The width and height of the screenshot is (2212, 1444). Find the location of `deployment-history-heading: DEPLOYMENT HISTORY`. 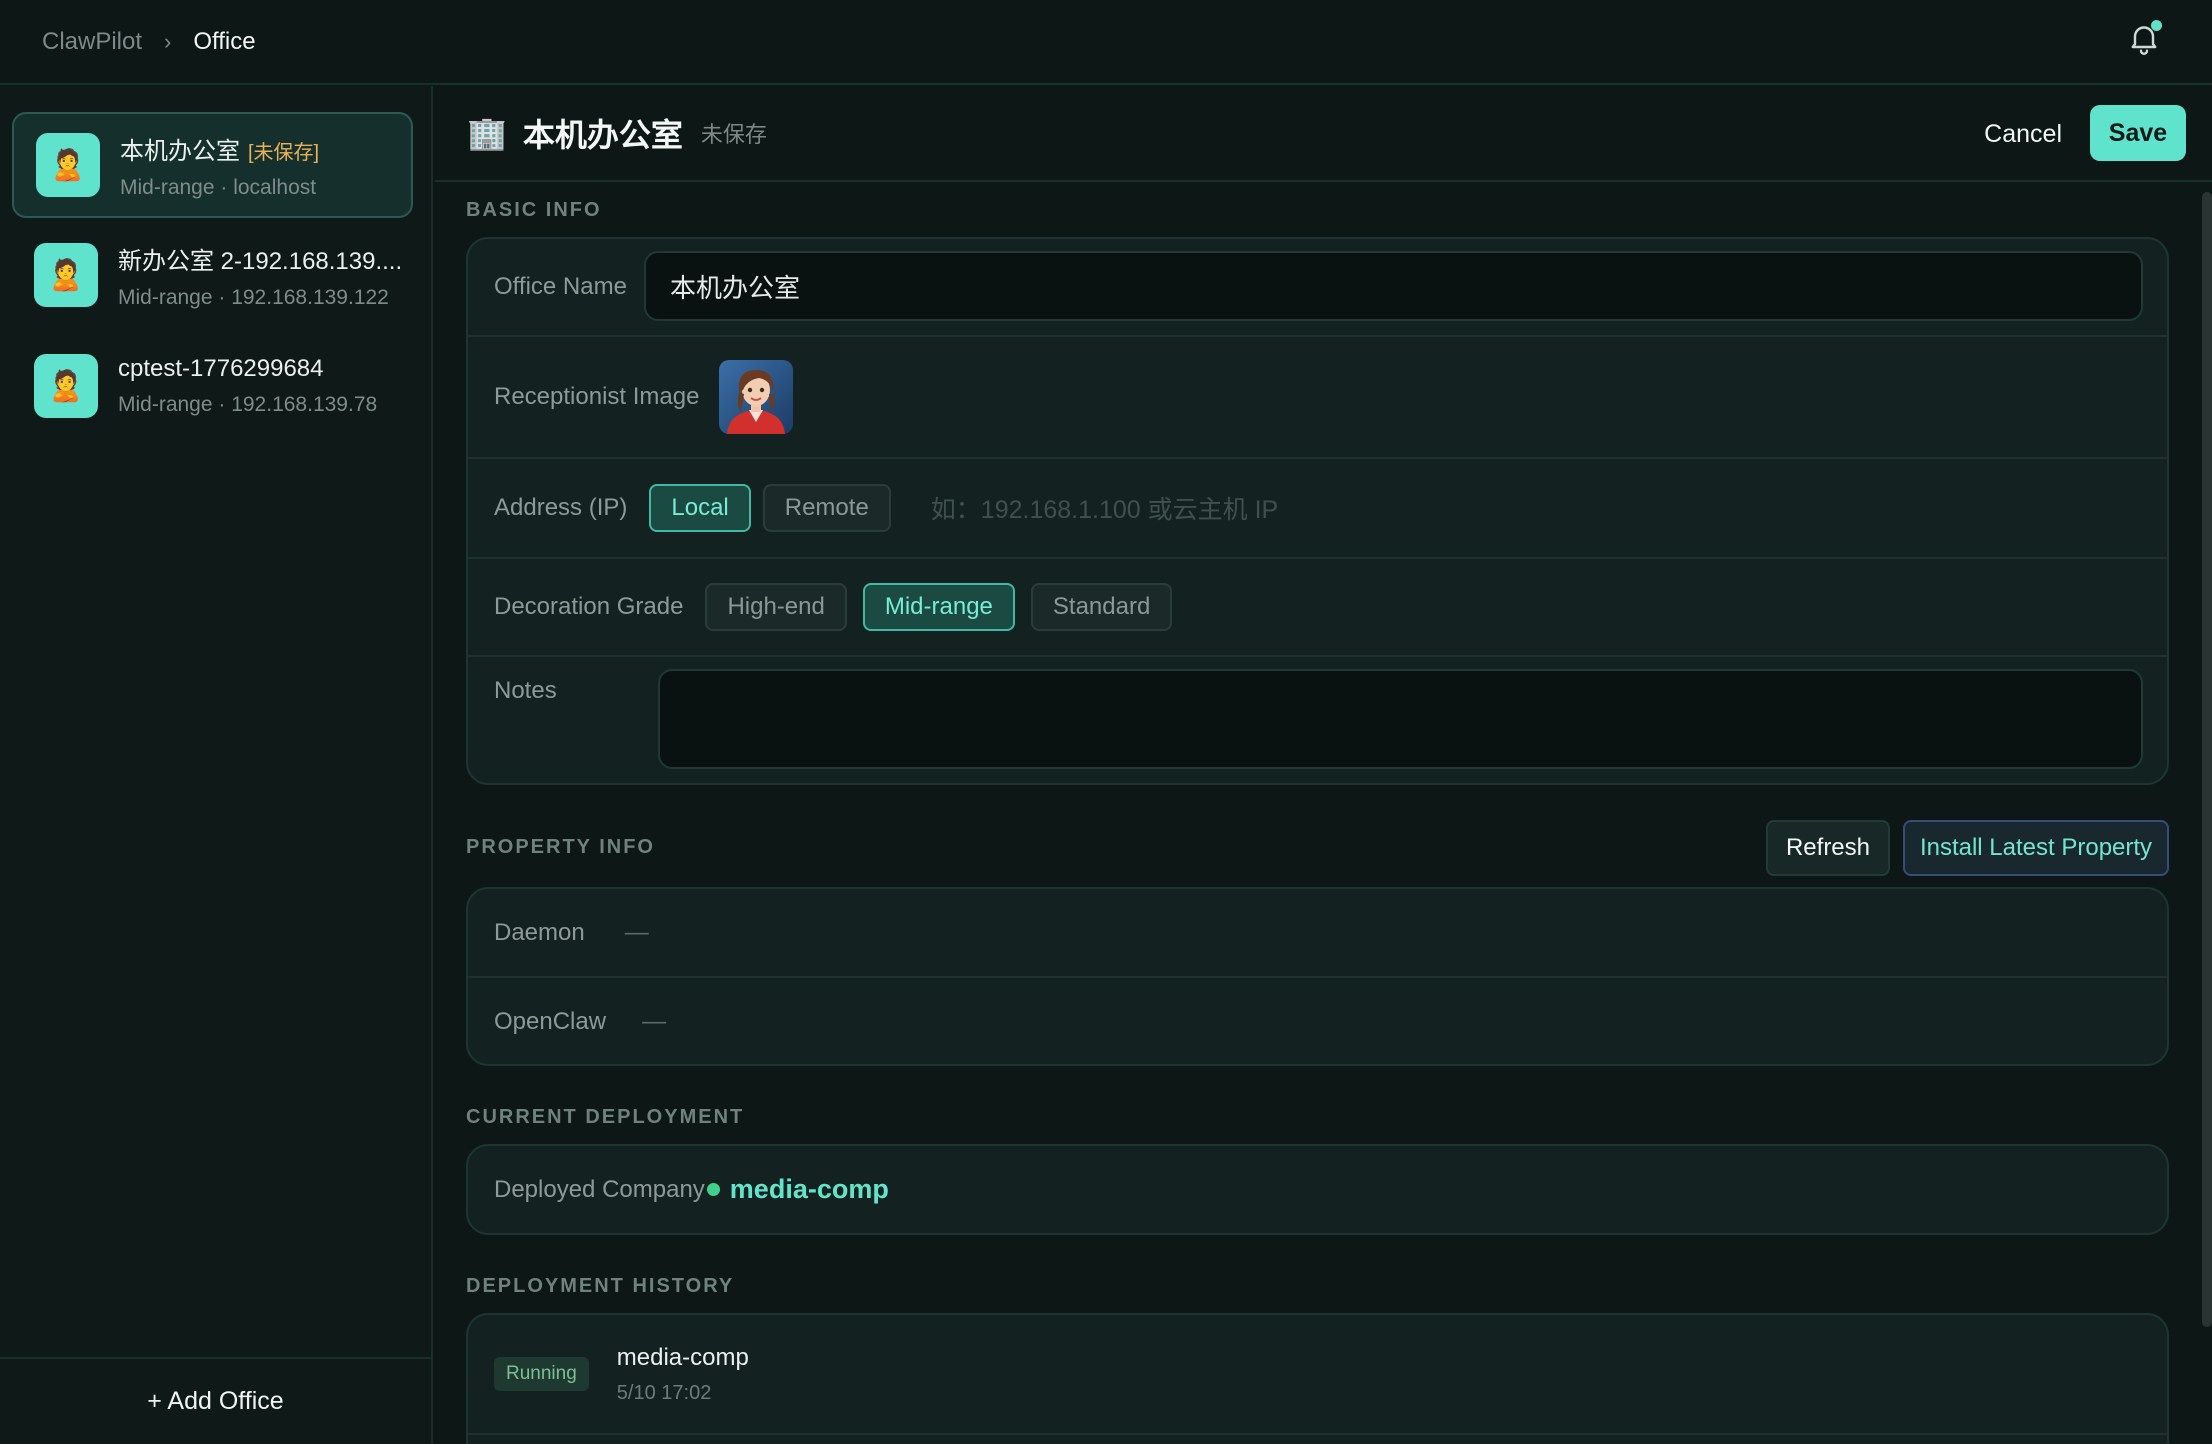

deployment-history-heading: DEPLOYMENT HISTORY is located at coordinates (600, 1286).